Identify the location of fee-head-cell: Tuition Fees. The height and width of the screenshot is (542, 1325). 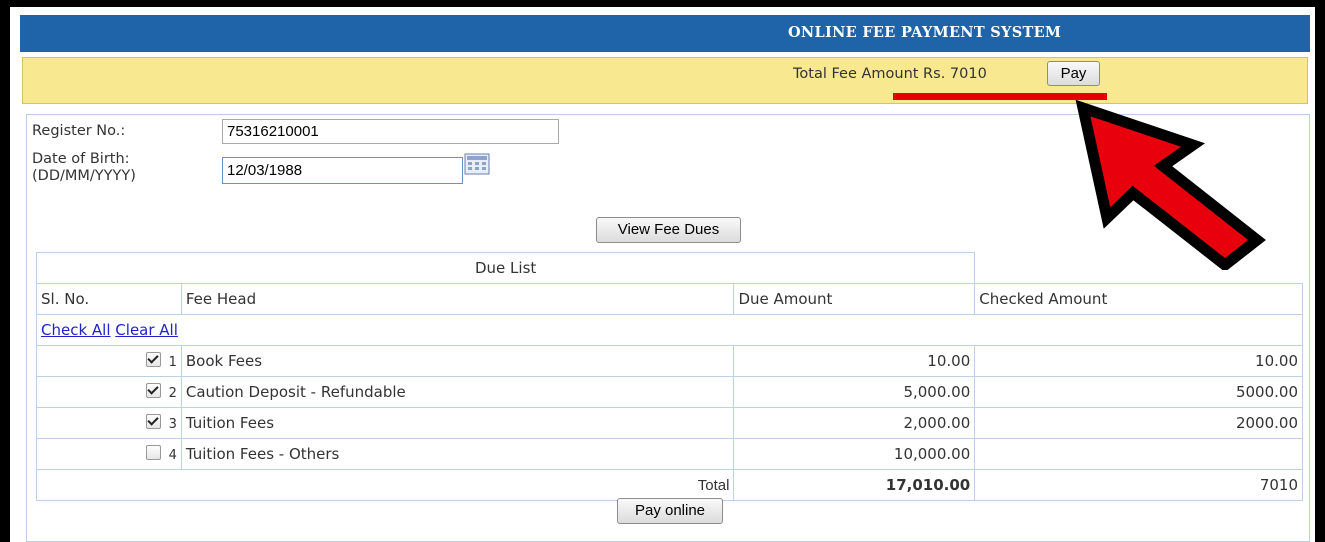
(457, 423).